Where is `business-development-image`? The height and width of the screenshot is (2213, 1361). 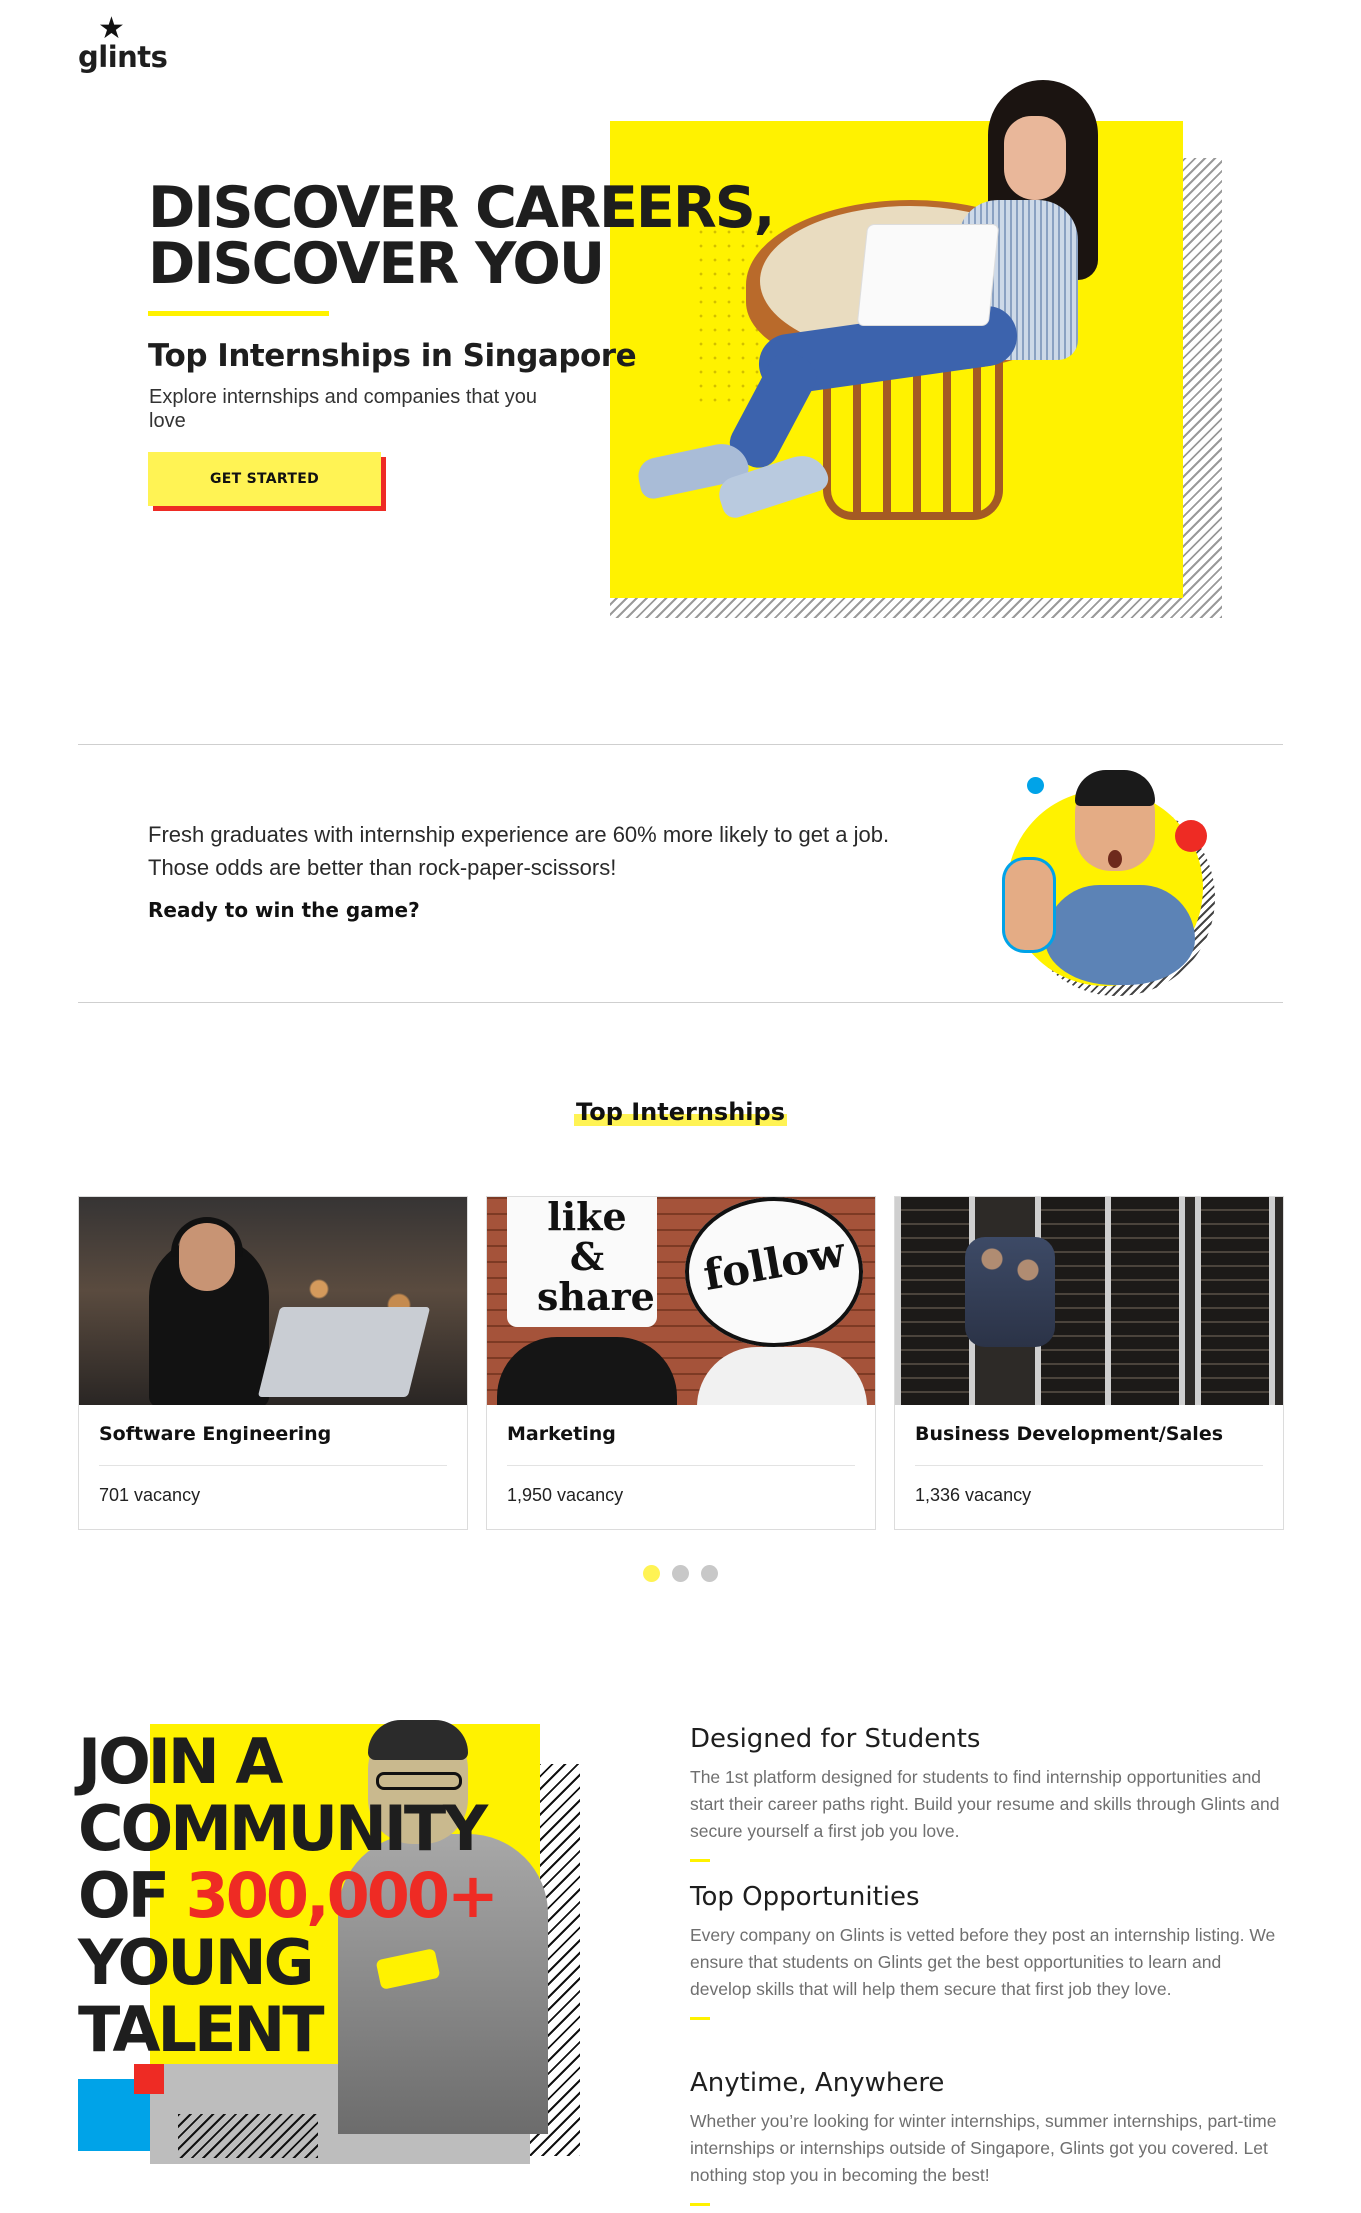
business-development-image is located at coordinates (1089, 1301).